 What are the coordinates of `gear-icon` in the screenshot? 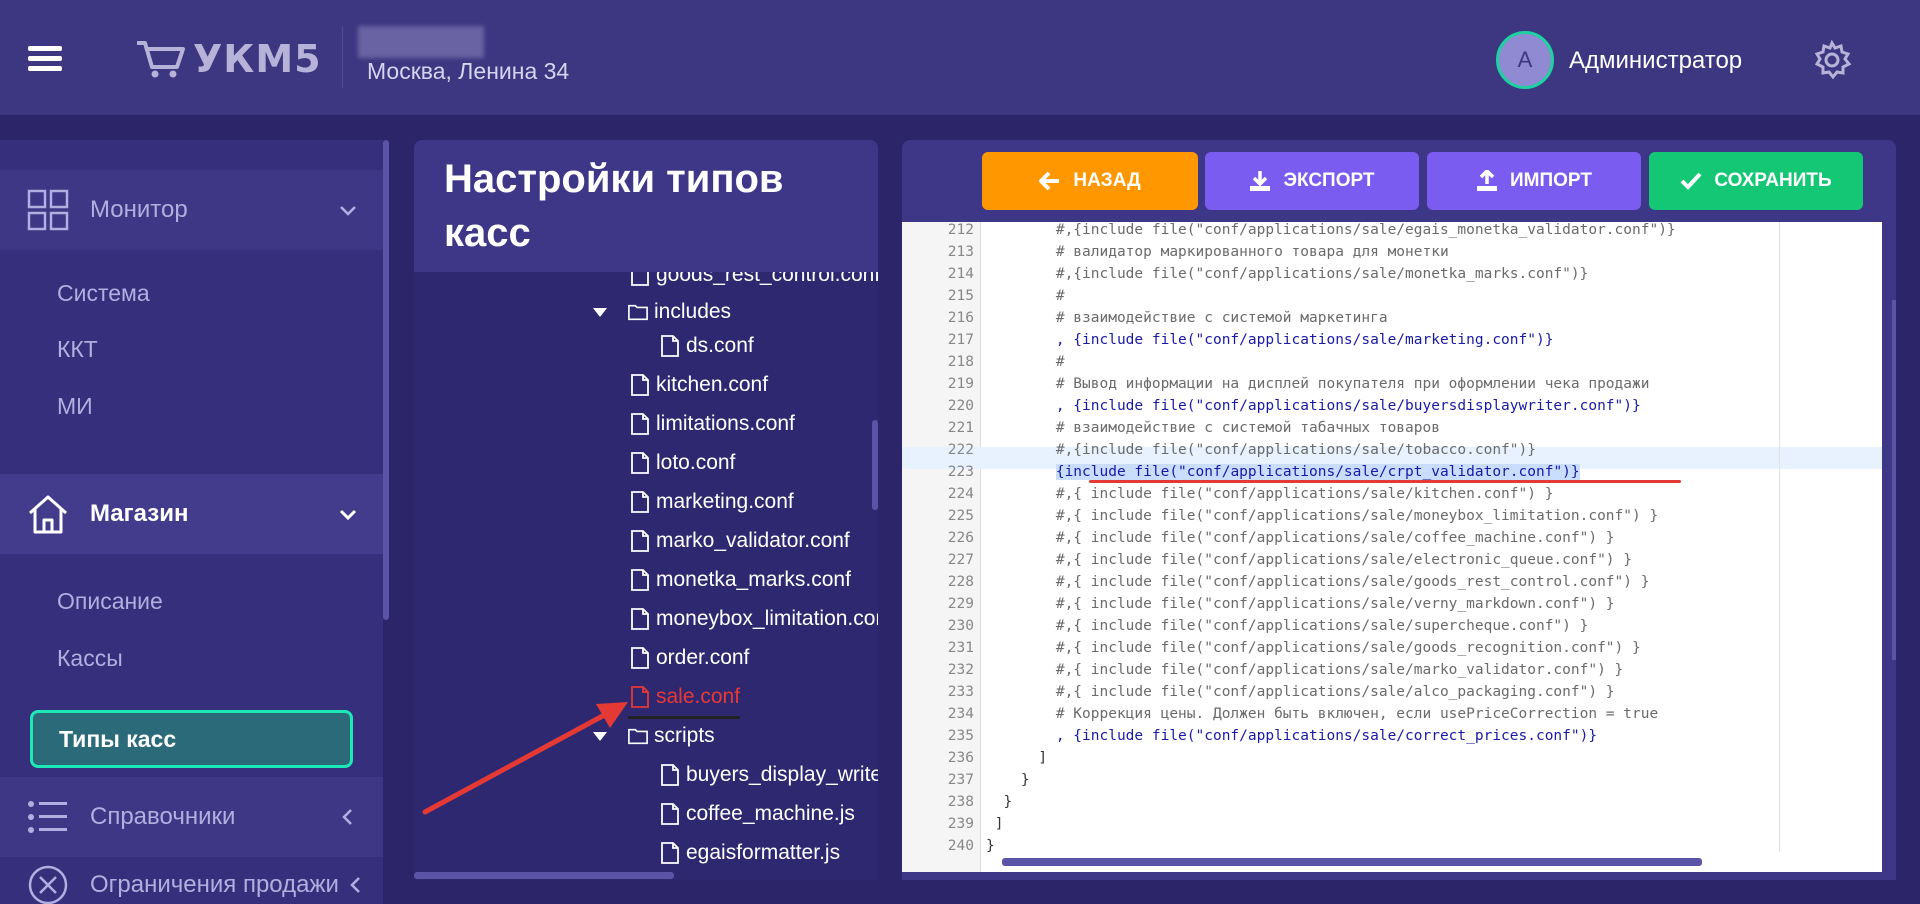 It's located at (1832, 60).